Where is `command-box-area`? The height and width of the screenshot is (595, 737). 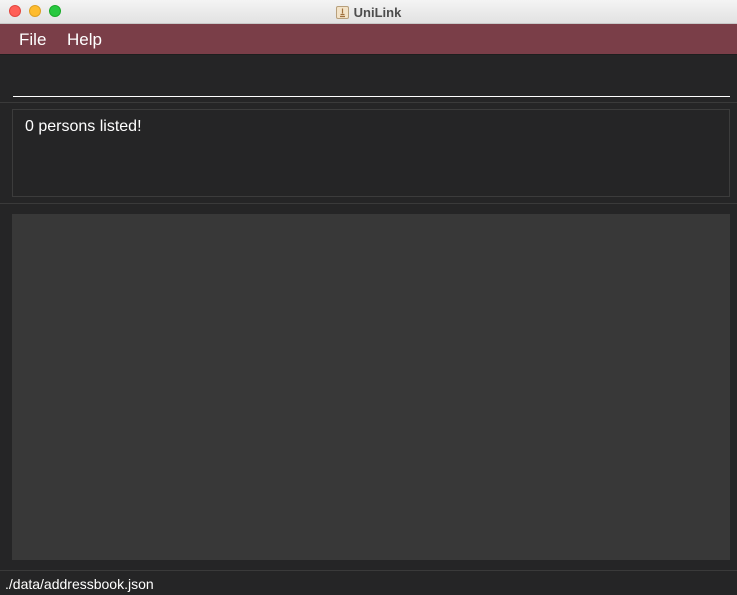 command-box-area is located at coordinates (368, 79).